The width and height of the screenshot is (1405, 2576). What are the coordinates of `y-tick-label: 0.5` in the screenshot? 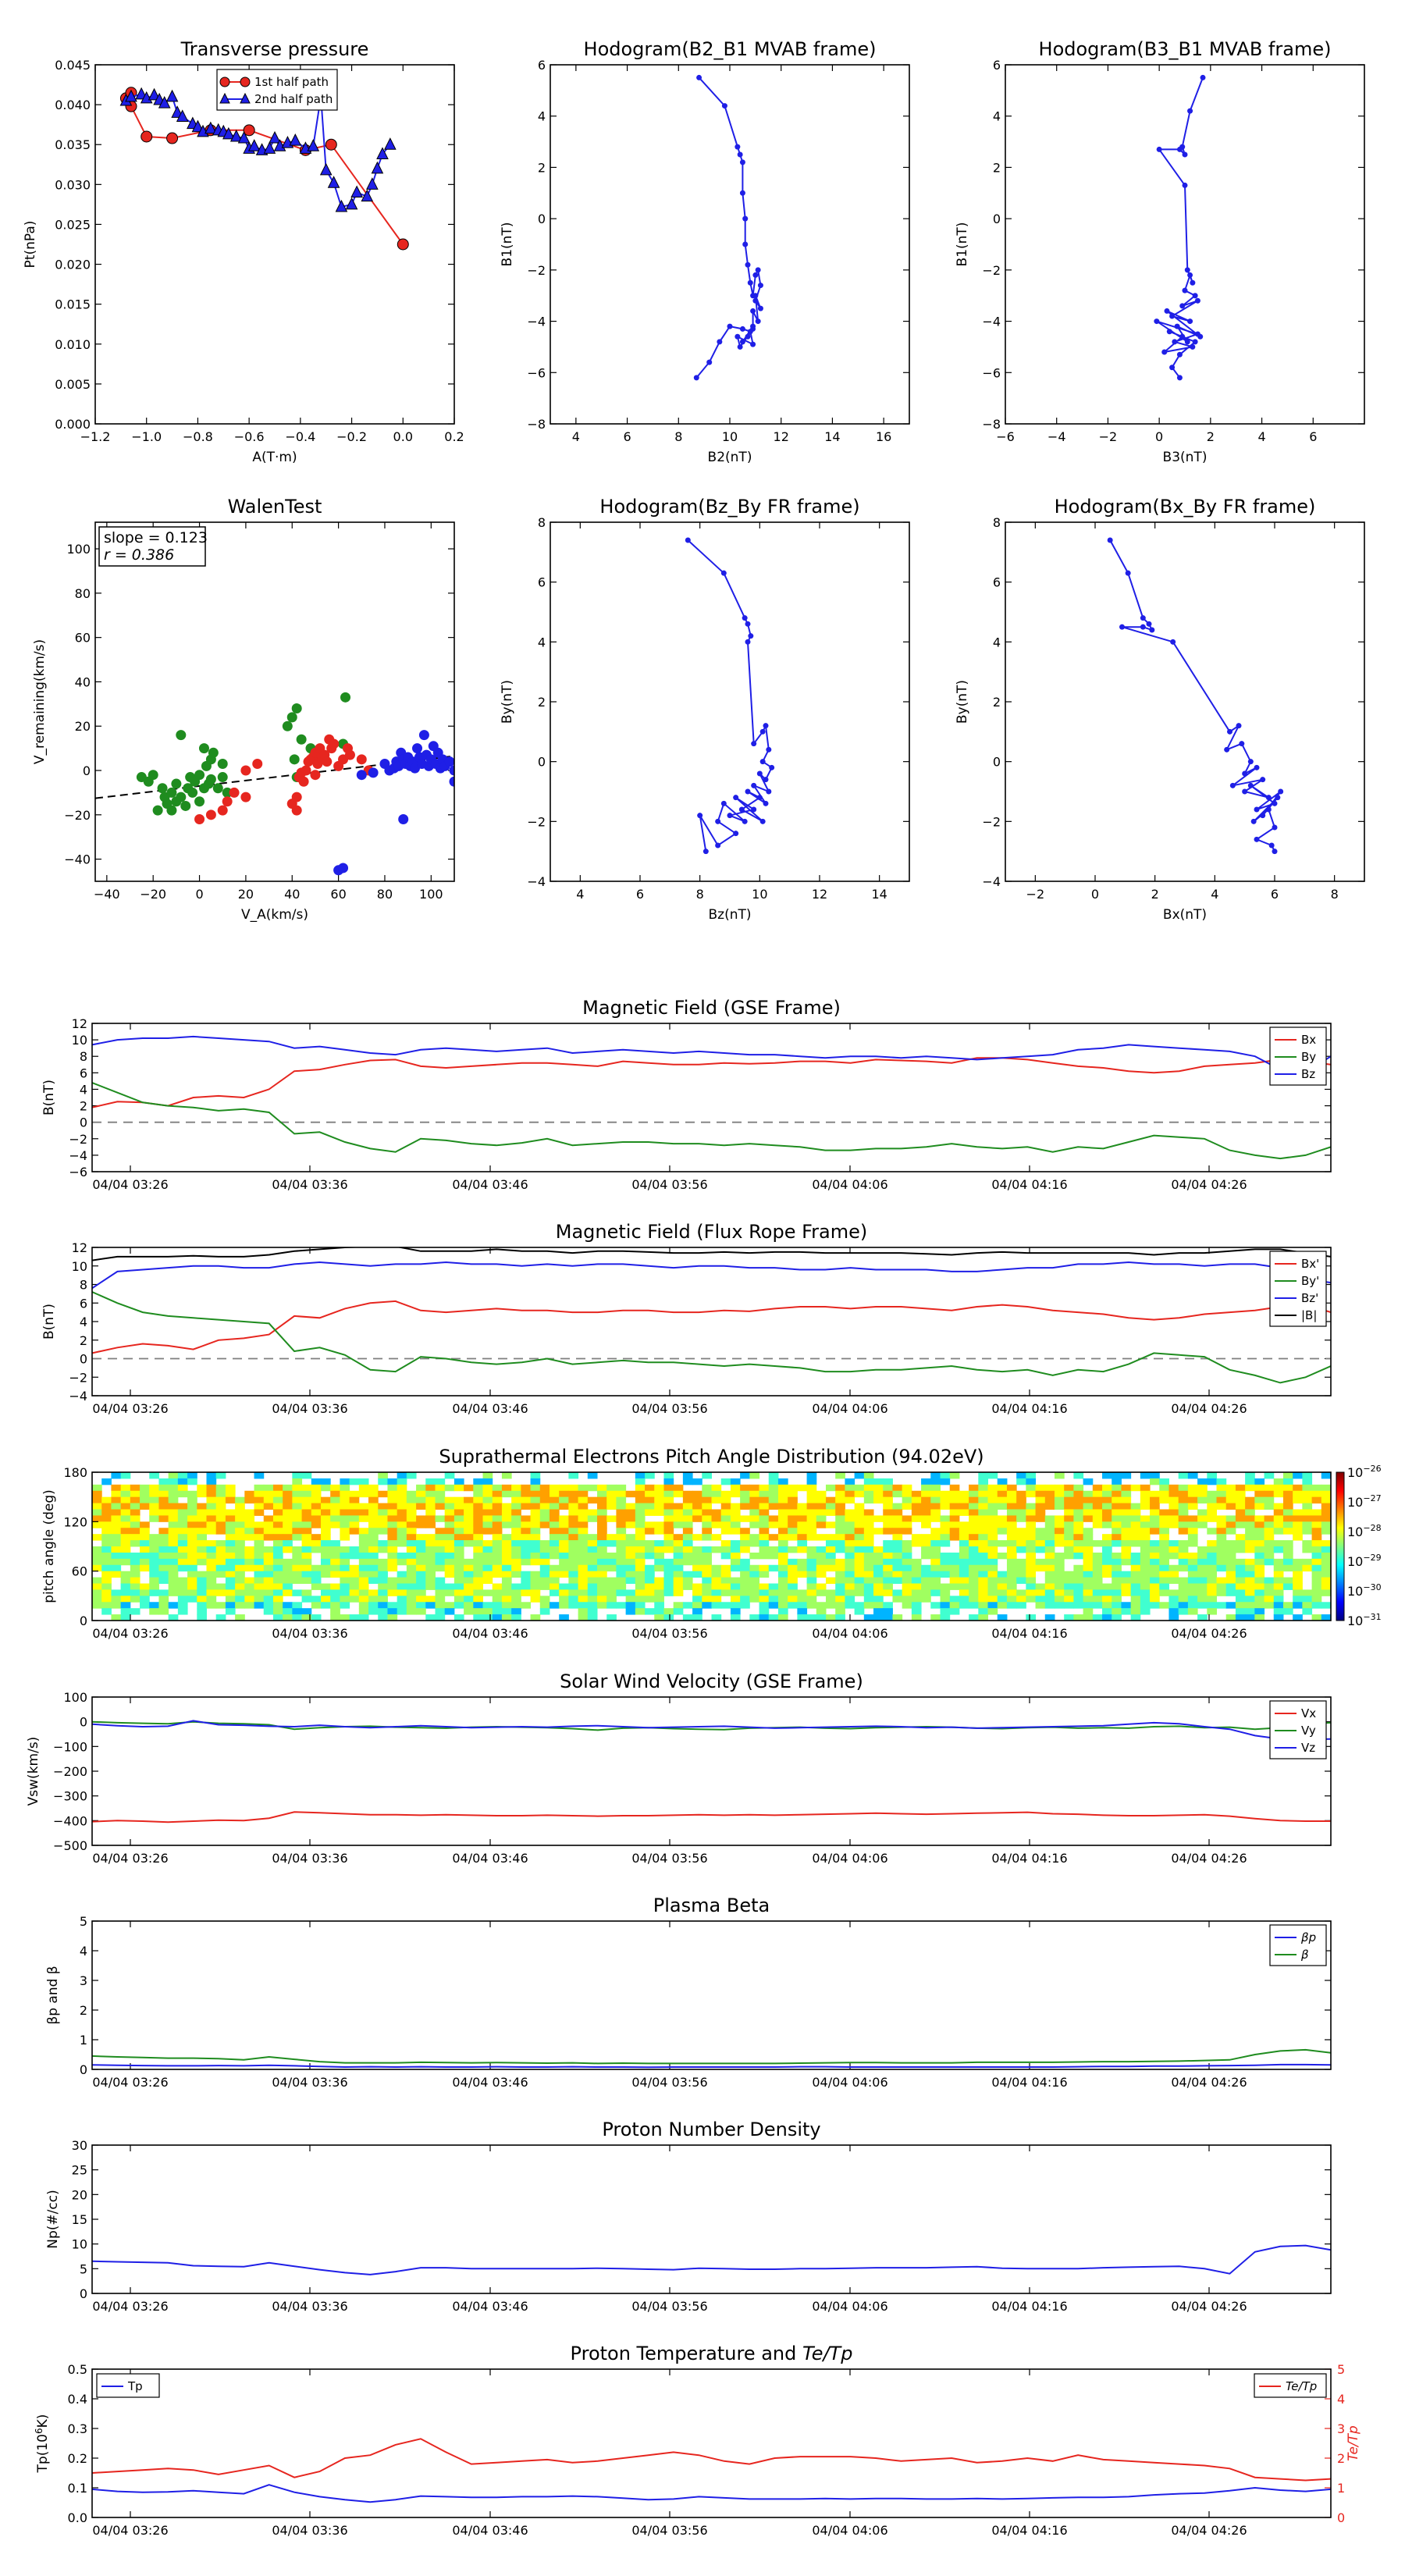 It's located at (77, 2369).